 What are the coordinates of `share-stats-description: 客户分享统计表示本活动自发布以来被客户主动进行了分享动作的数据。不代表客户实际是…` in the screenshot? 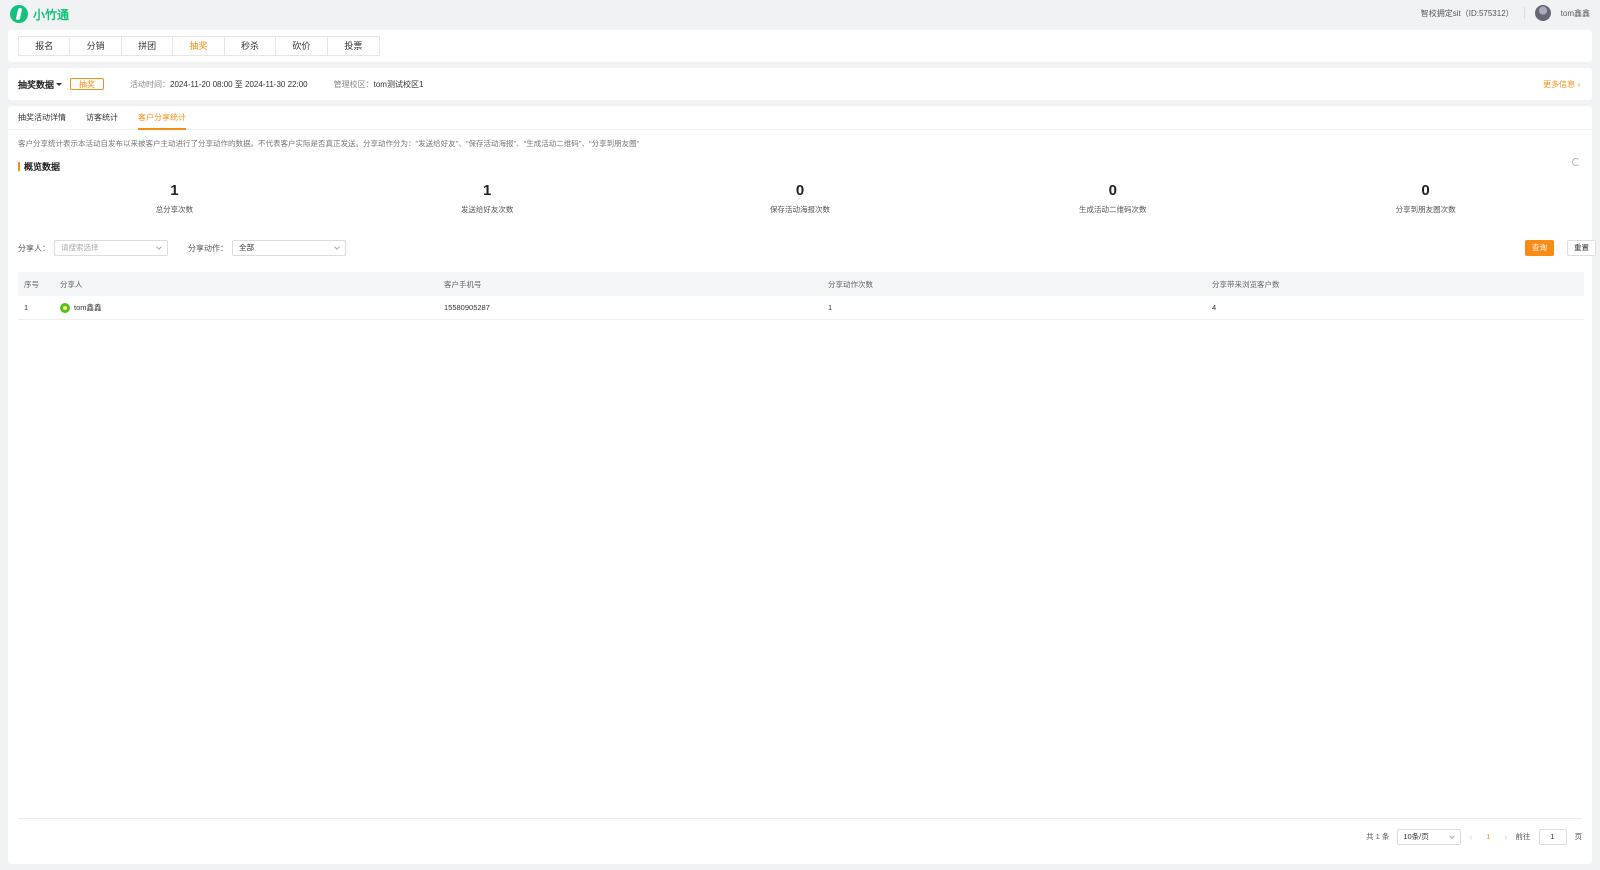 It's located at (329, 143).